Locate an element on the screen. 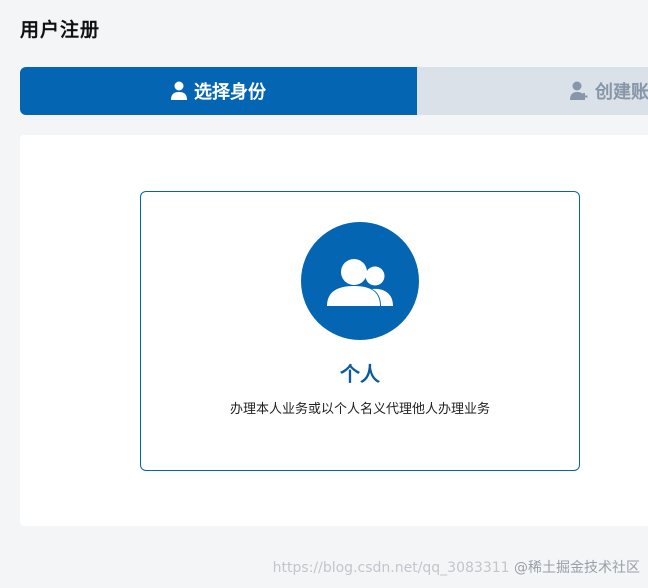  step-label: 选择身份 is located at coordinates (230, 92).